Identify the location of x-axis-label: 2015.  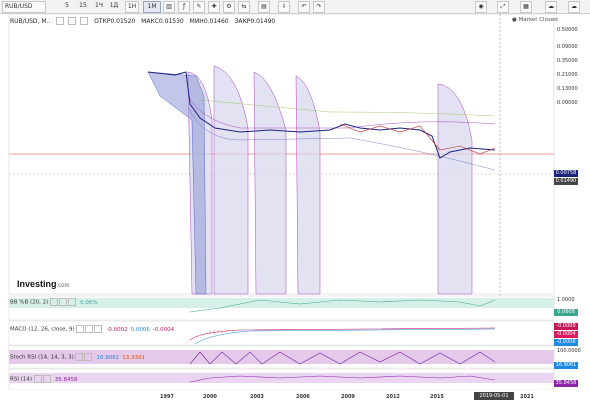
(437, 397).